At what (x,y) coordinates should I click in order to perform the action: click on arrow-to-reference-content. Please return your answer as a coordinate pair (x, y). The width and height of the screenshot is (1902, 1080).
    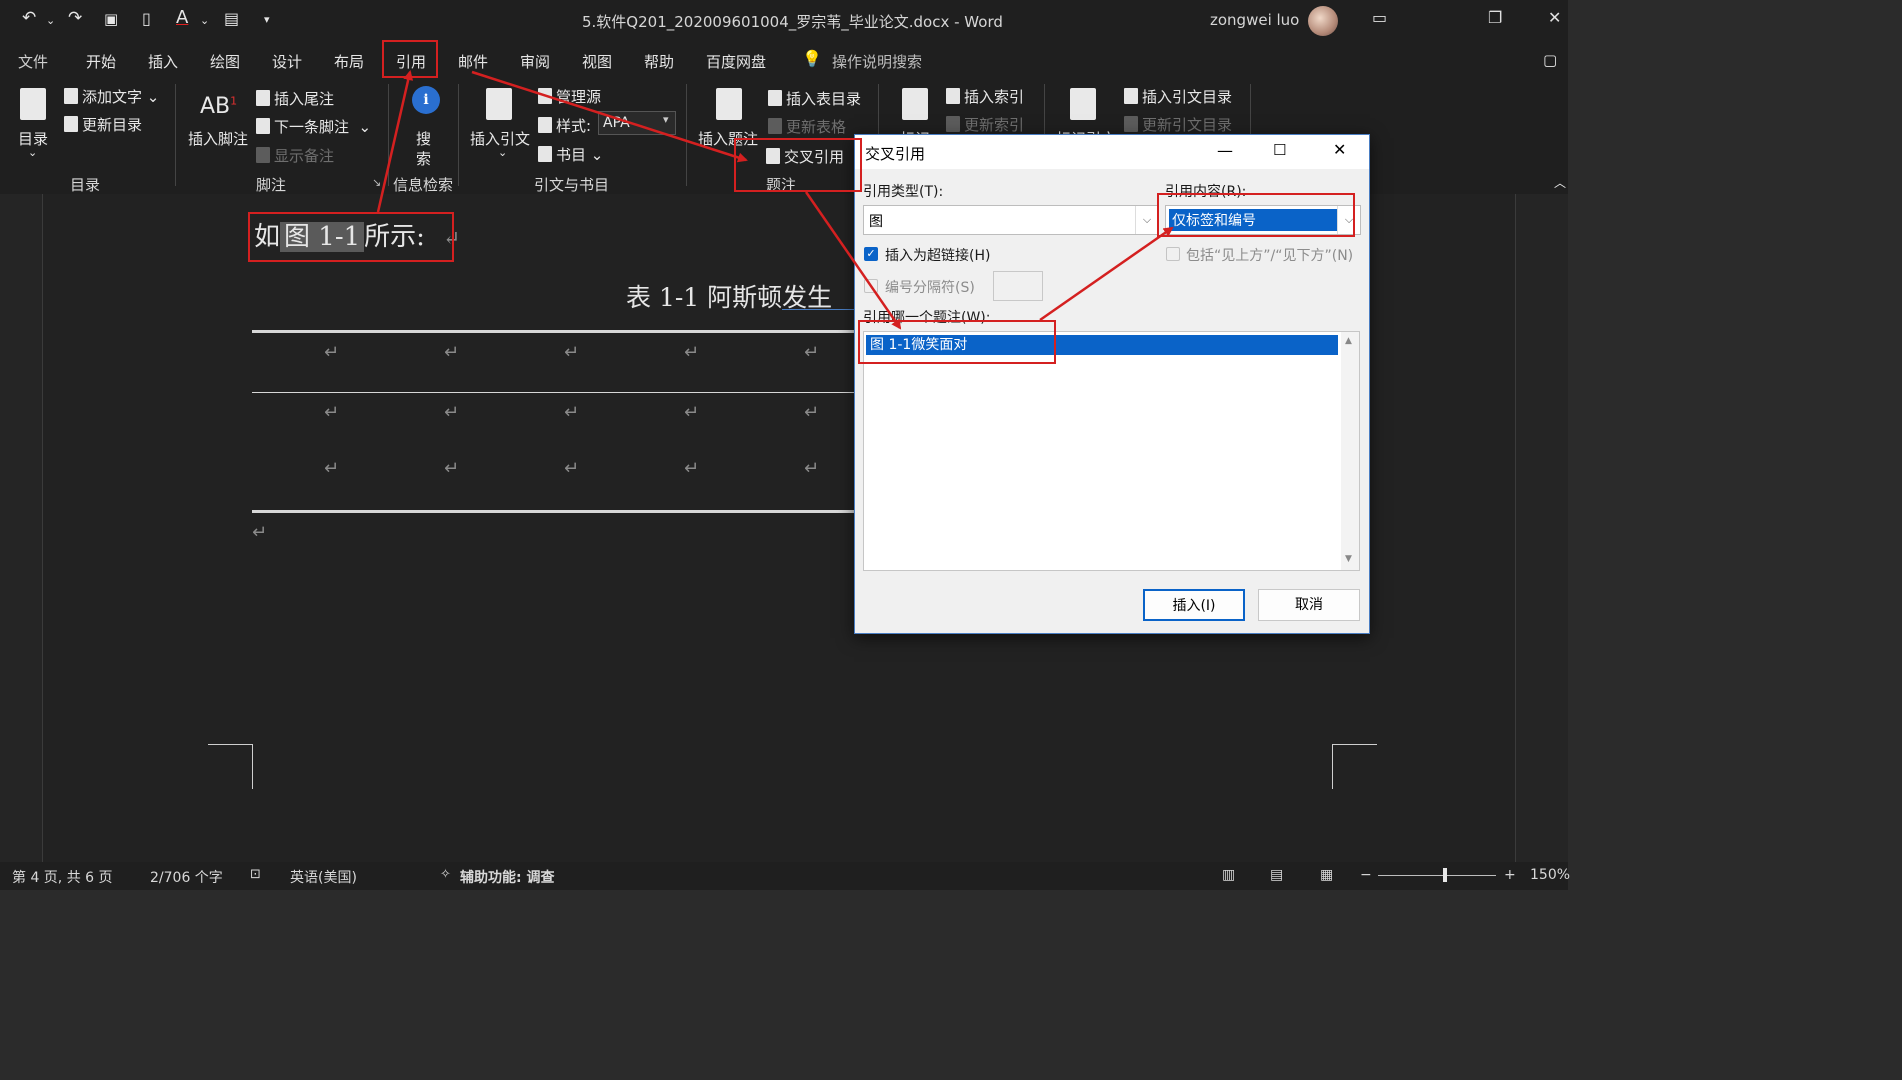
    Looking at the image, I should click on (1106, 274).